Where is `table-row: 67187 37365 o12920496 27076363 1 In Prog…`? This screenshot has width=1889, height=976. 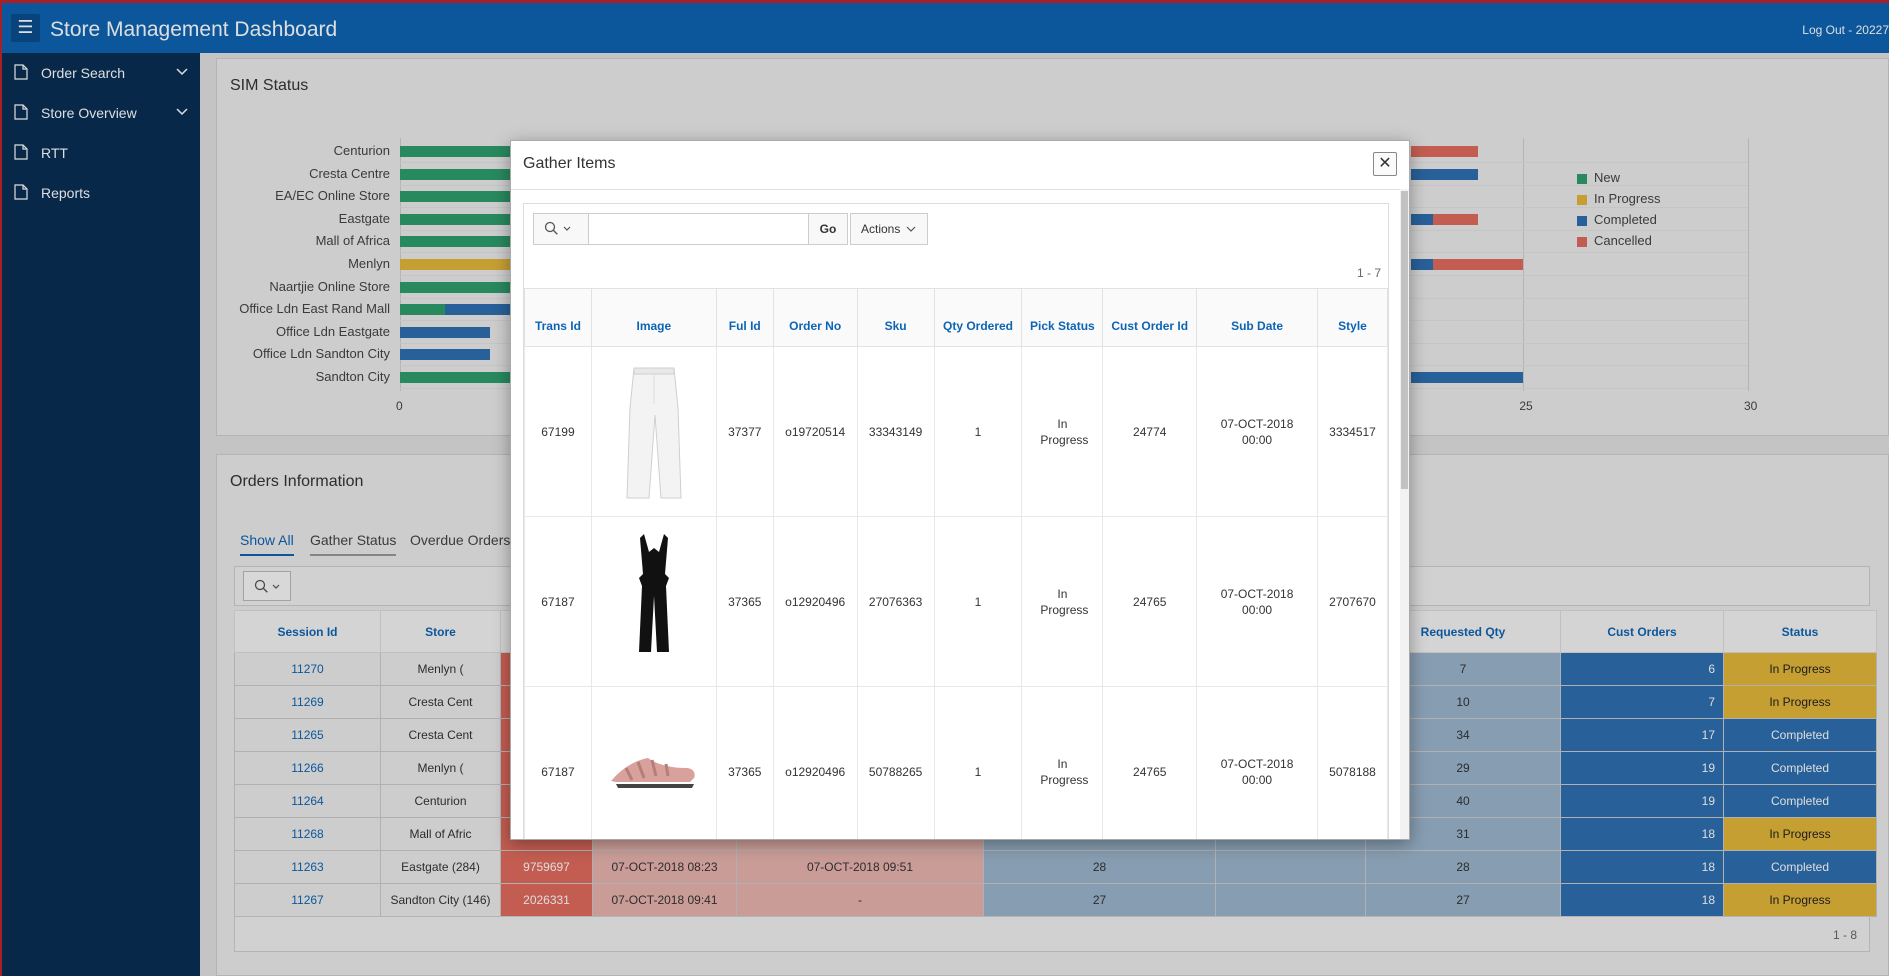
table-row: 67187 37365 o12920496 27076363 1 In Prog… is located at coordinates (956, 601).